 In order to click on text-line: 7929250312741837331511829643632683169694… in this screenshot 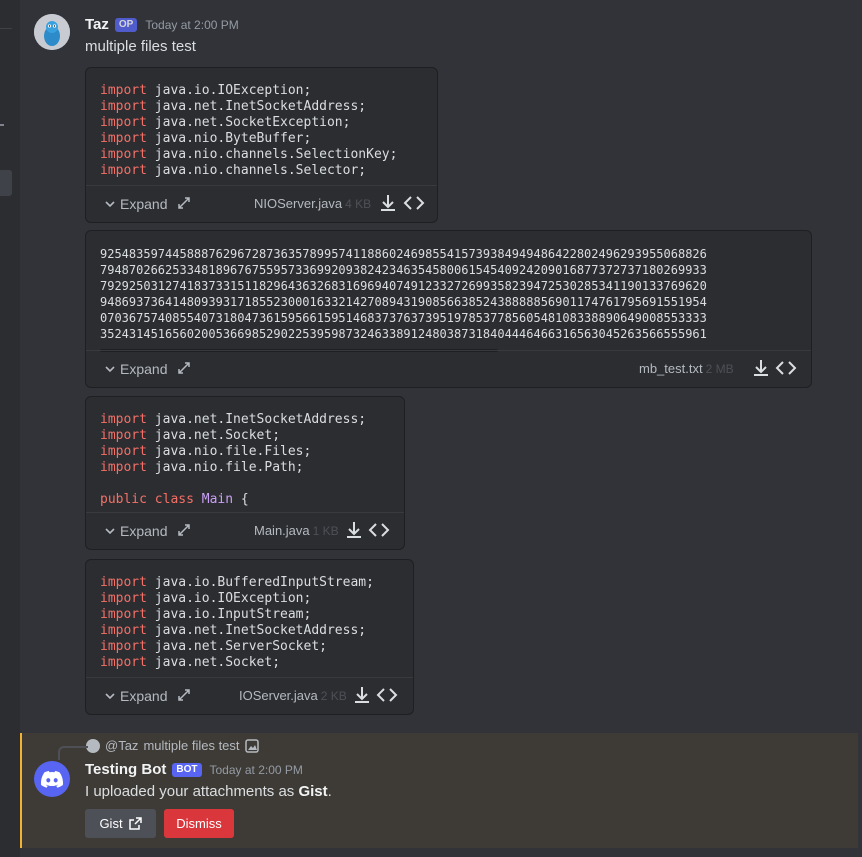, I will do `click(403, 286)`.